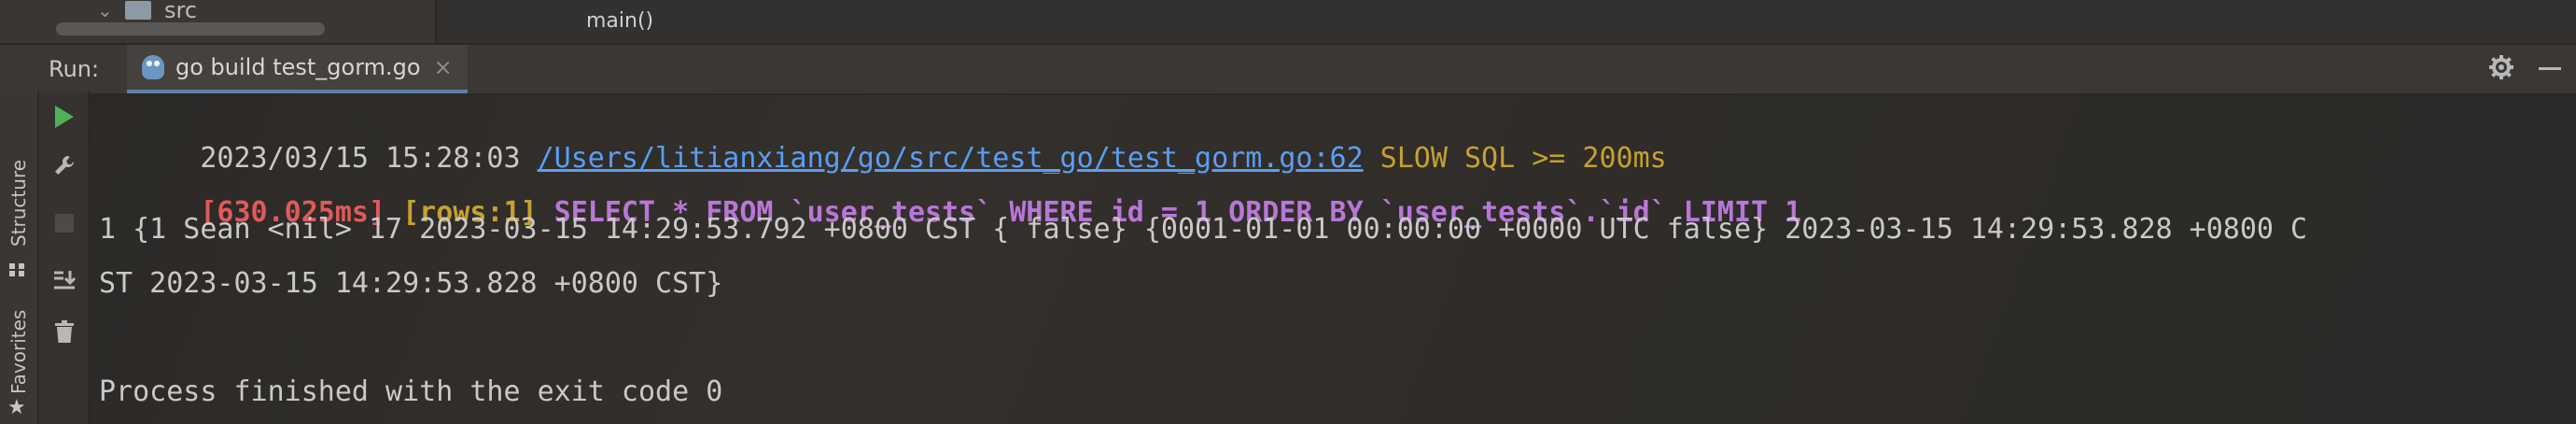 The height and width of the screenshot is (424, 2576). Describe the element at coordinates (64, 165) in the screenshot. I see `wrench-icon` at that location.